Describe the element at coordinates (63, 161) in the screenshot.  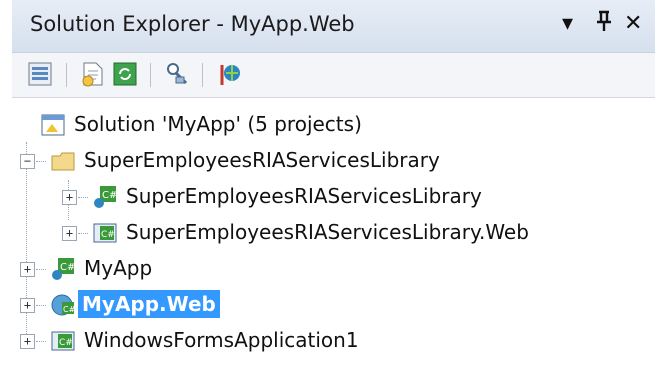
I see `folder-icon` at that location.